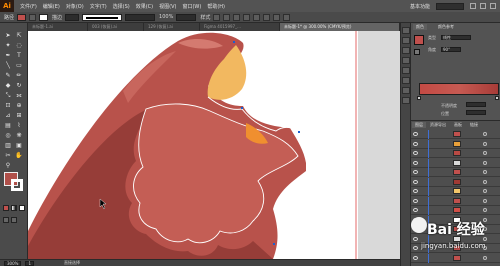 This screenshot has height=266, width=500. What do you see at coordinates (116, 27) in the screenshot?
I see `tab-document-2: 003 (恢复).ai` at bounding box center [116, 27].